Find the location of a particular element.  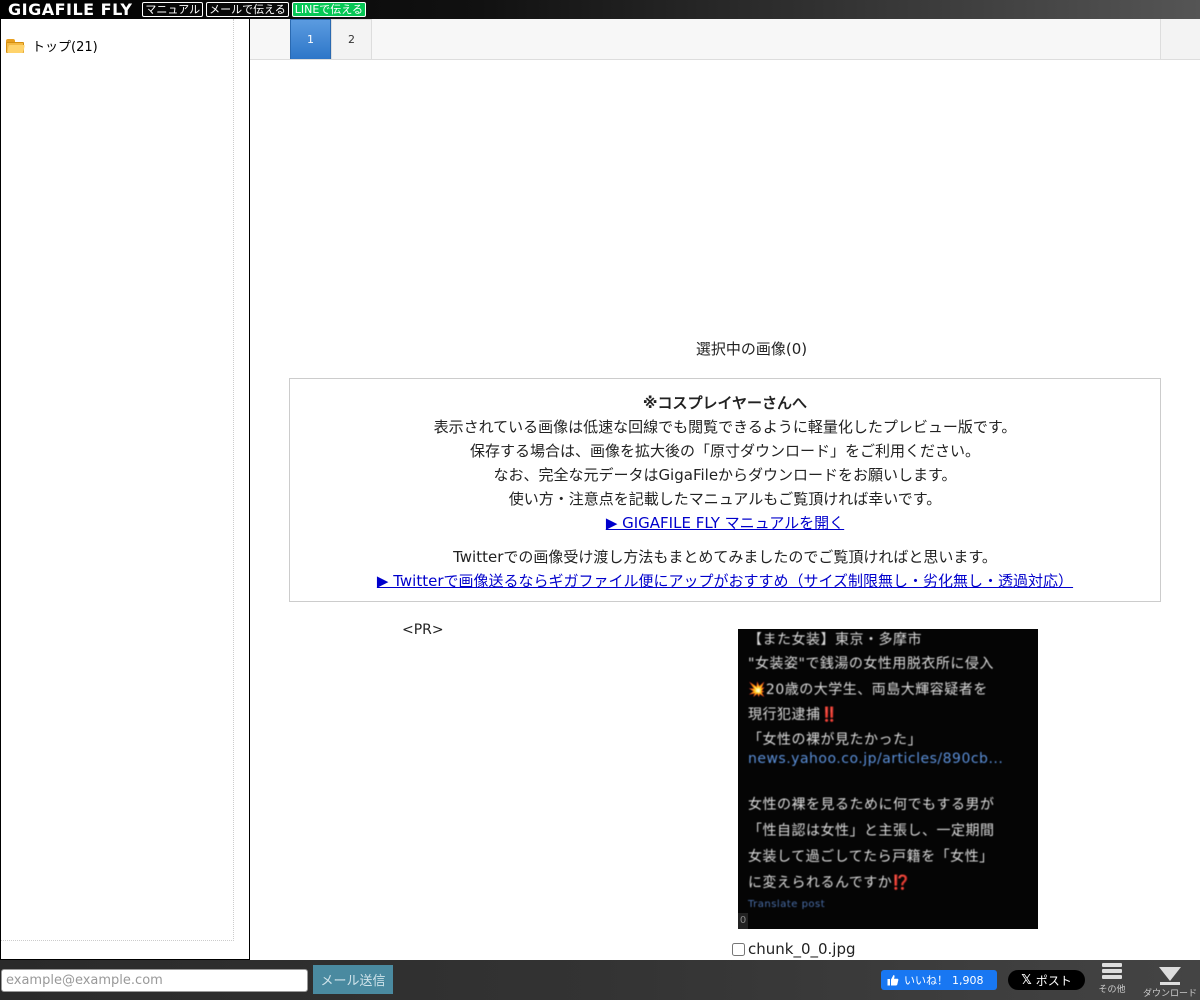

thumb-text: 女装して過ごしてたら戸籍を「女性」 is located at coordinates (871, 857).